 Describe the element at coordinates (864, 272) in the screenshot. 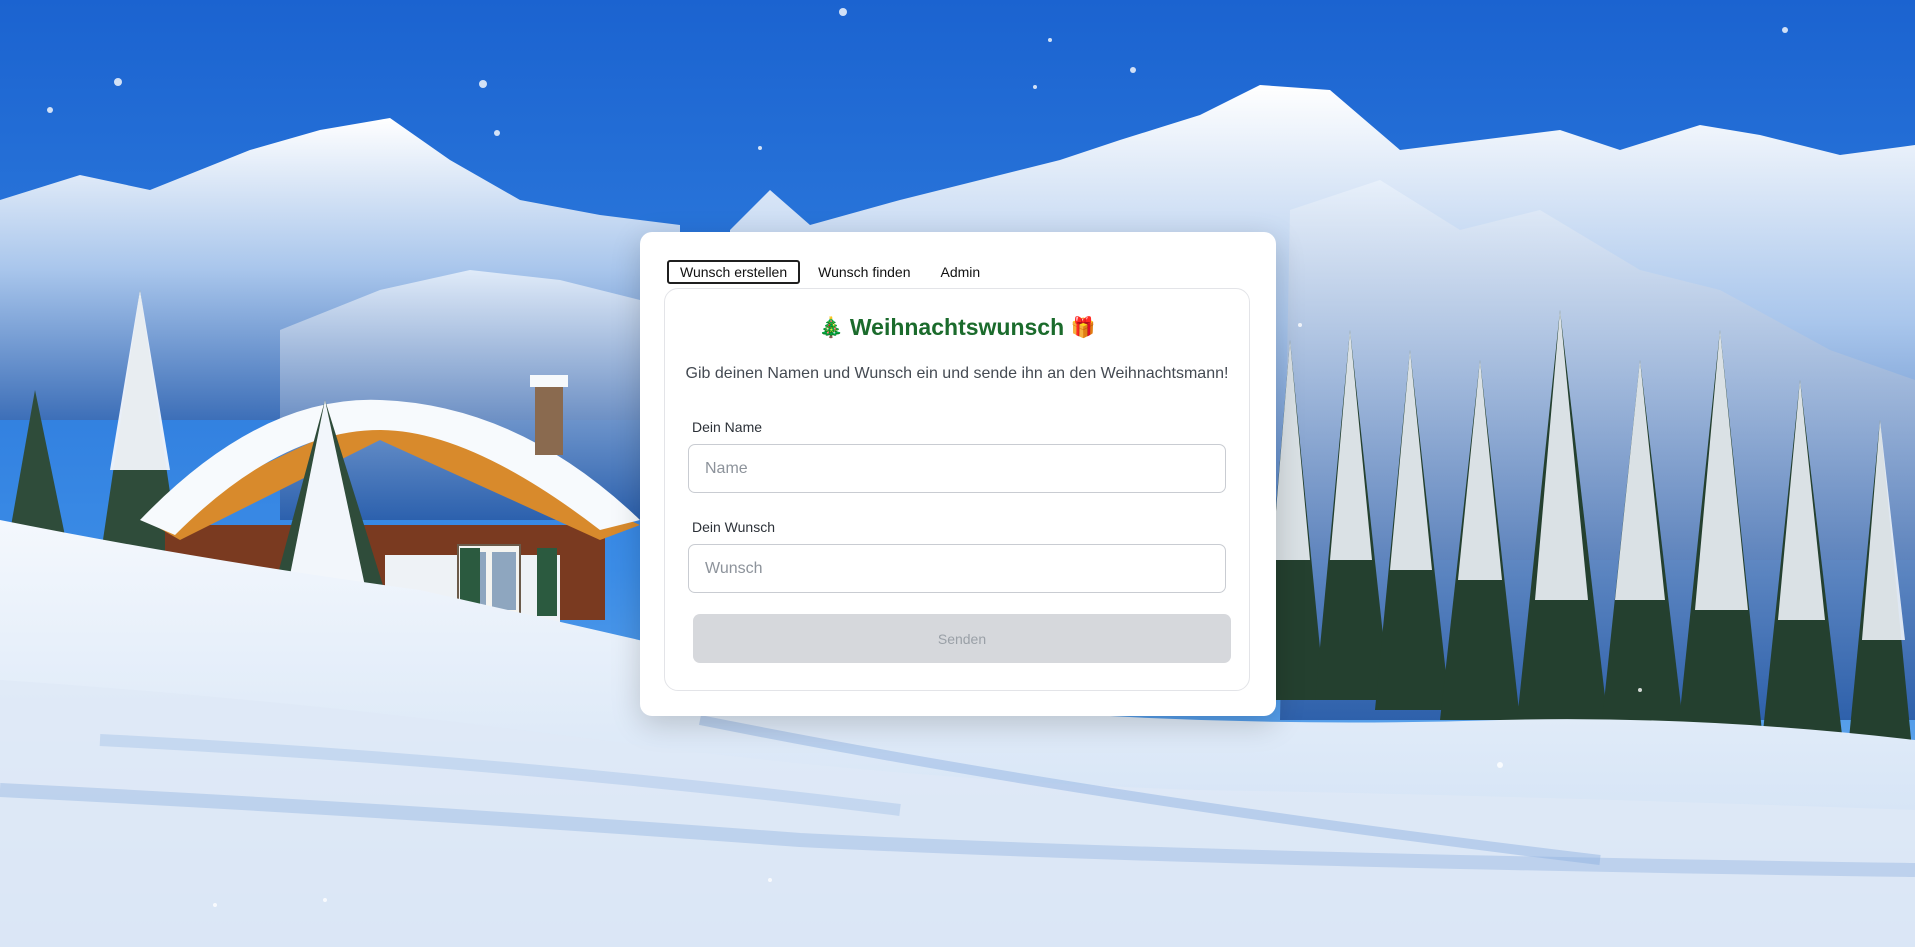

I see `tab-wunsch-finden: Wunsch finden` at that location.